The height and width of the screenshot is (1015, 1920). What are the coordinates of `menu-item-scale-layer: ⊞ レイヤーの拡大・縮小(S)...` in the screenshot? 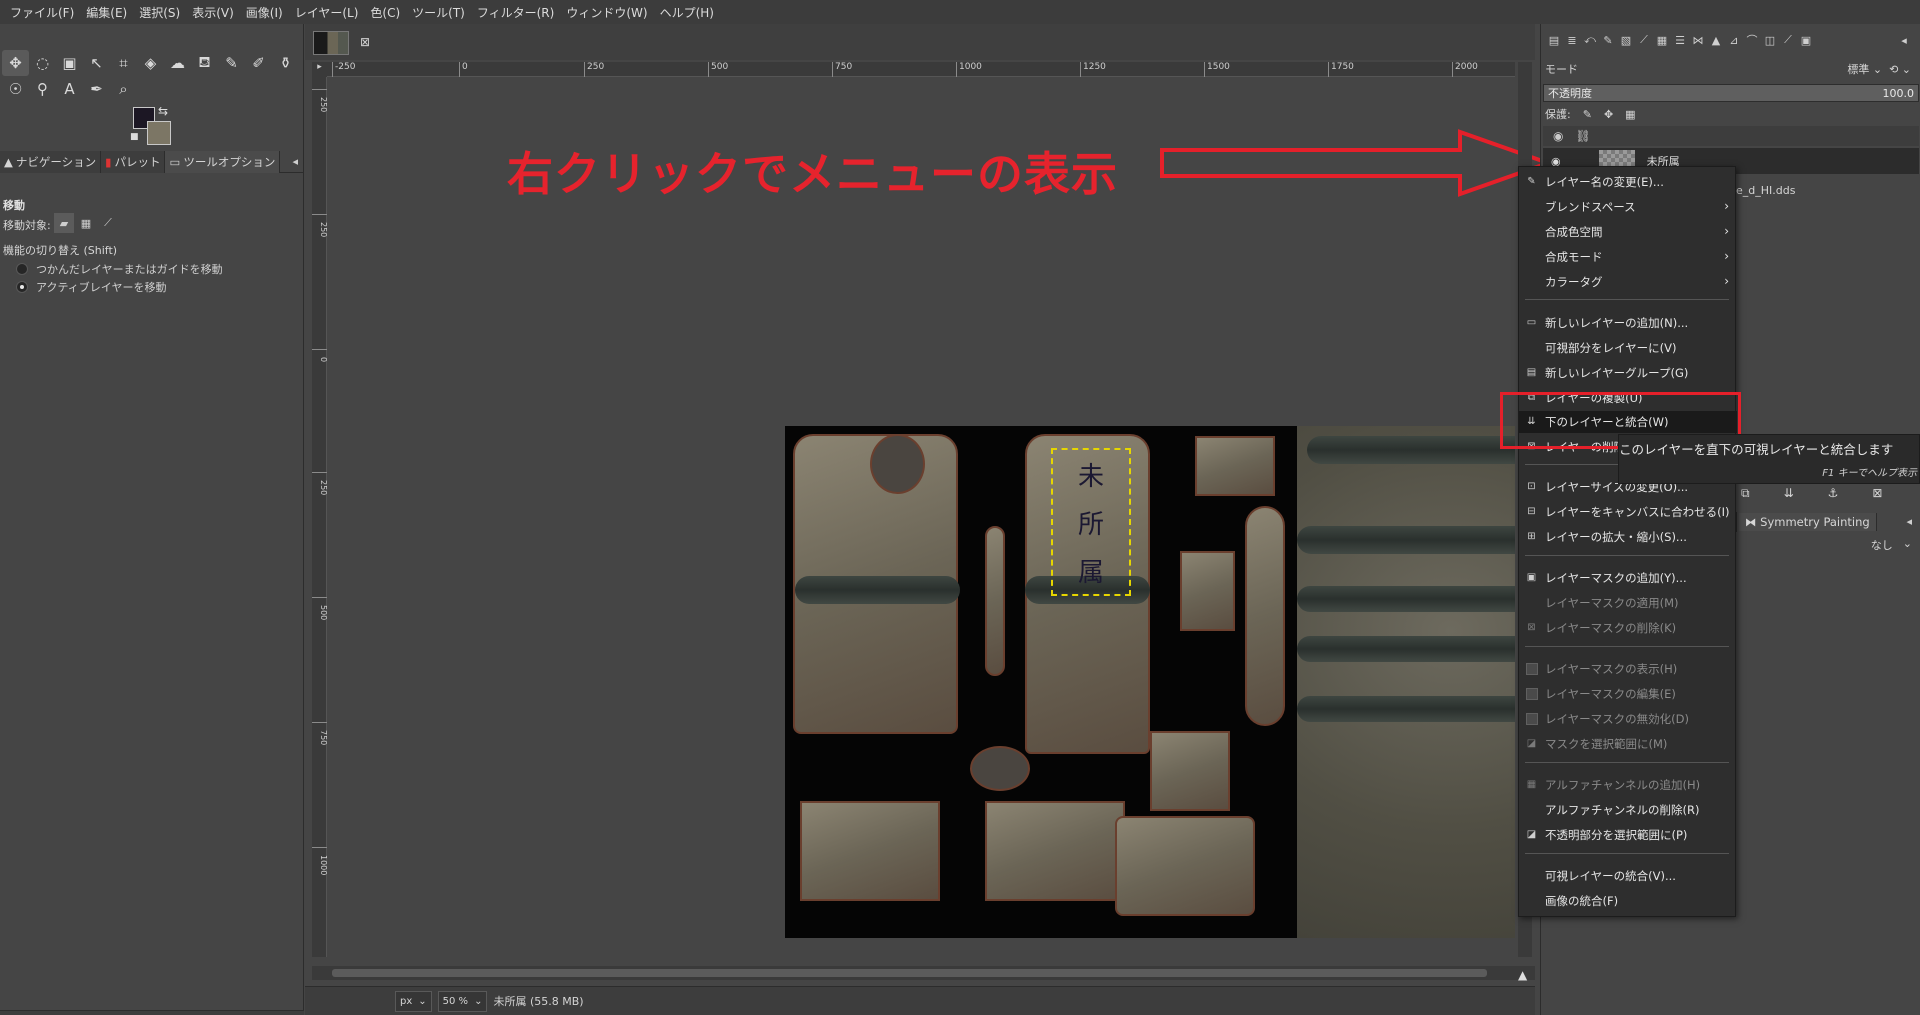 It's located at (1628, 537).